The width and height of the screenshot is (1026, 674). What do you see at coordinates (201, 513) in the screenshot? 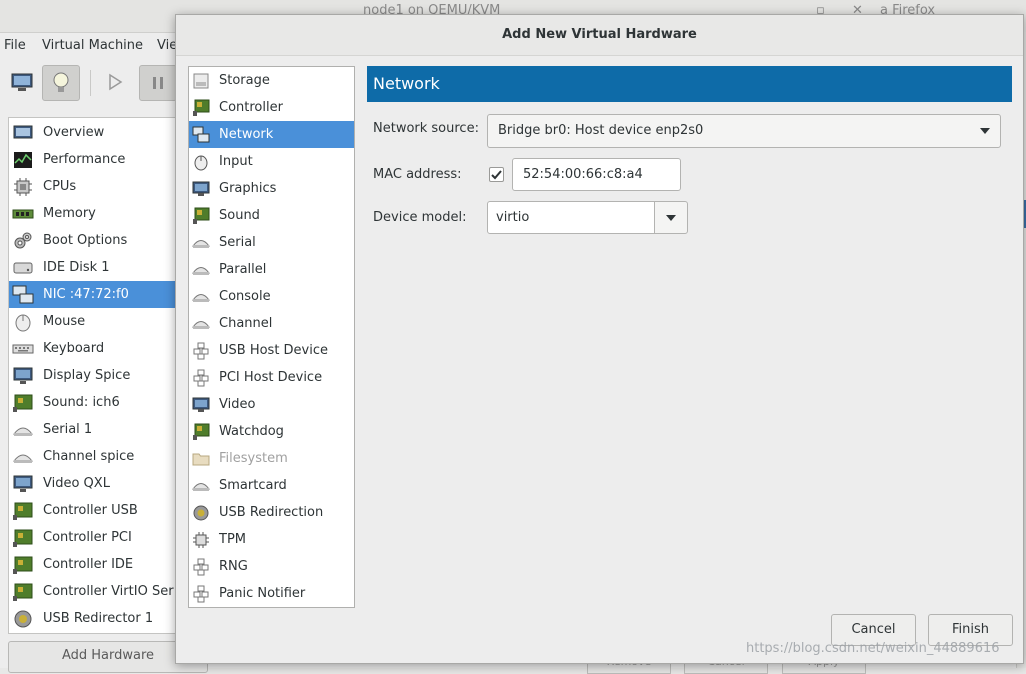
I see `usb-redirection-icon` at bounding box center [201, 513].